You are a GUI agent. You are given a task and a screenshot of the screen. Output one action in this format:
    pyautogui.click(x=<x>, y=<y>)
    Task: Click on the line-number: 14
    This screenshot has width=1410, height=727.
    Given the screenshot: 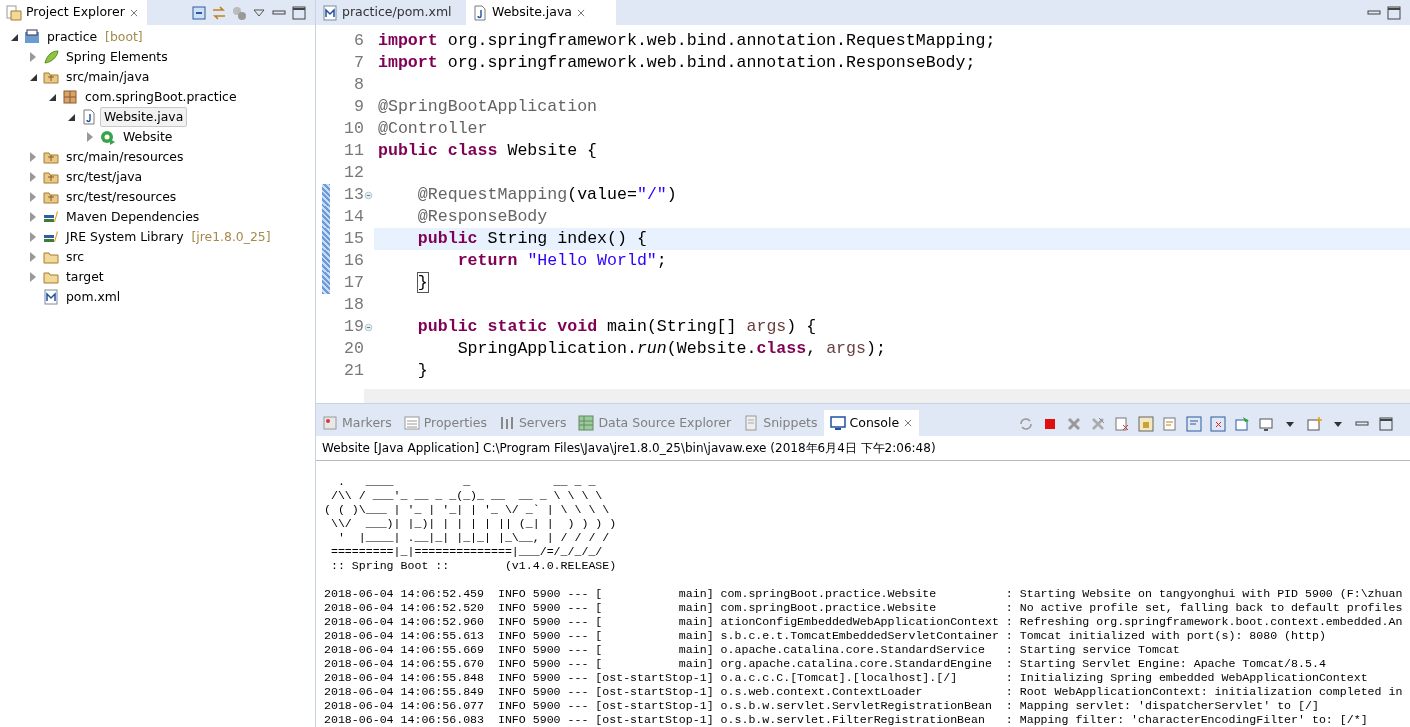 What is the action you would take?
    pyautogui.click(x=353, y=216)
    